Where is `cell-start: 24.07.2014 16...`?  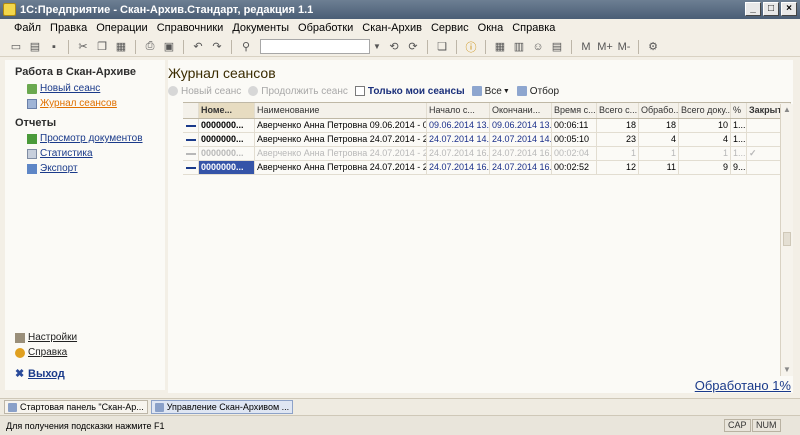 cell-start: 24.07.2014 16... is located at coordinates (459, 153).